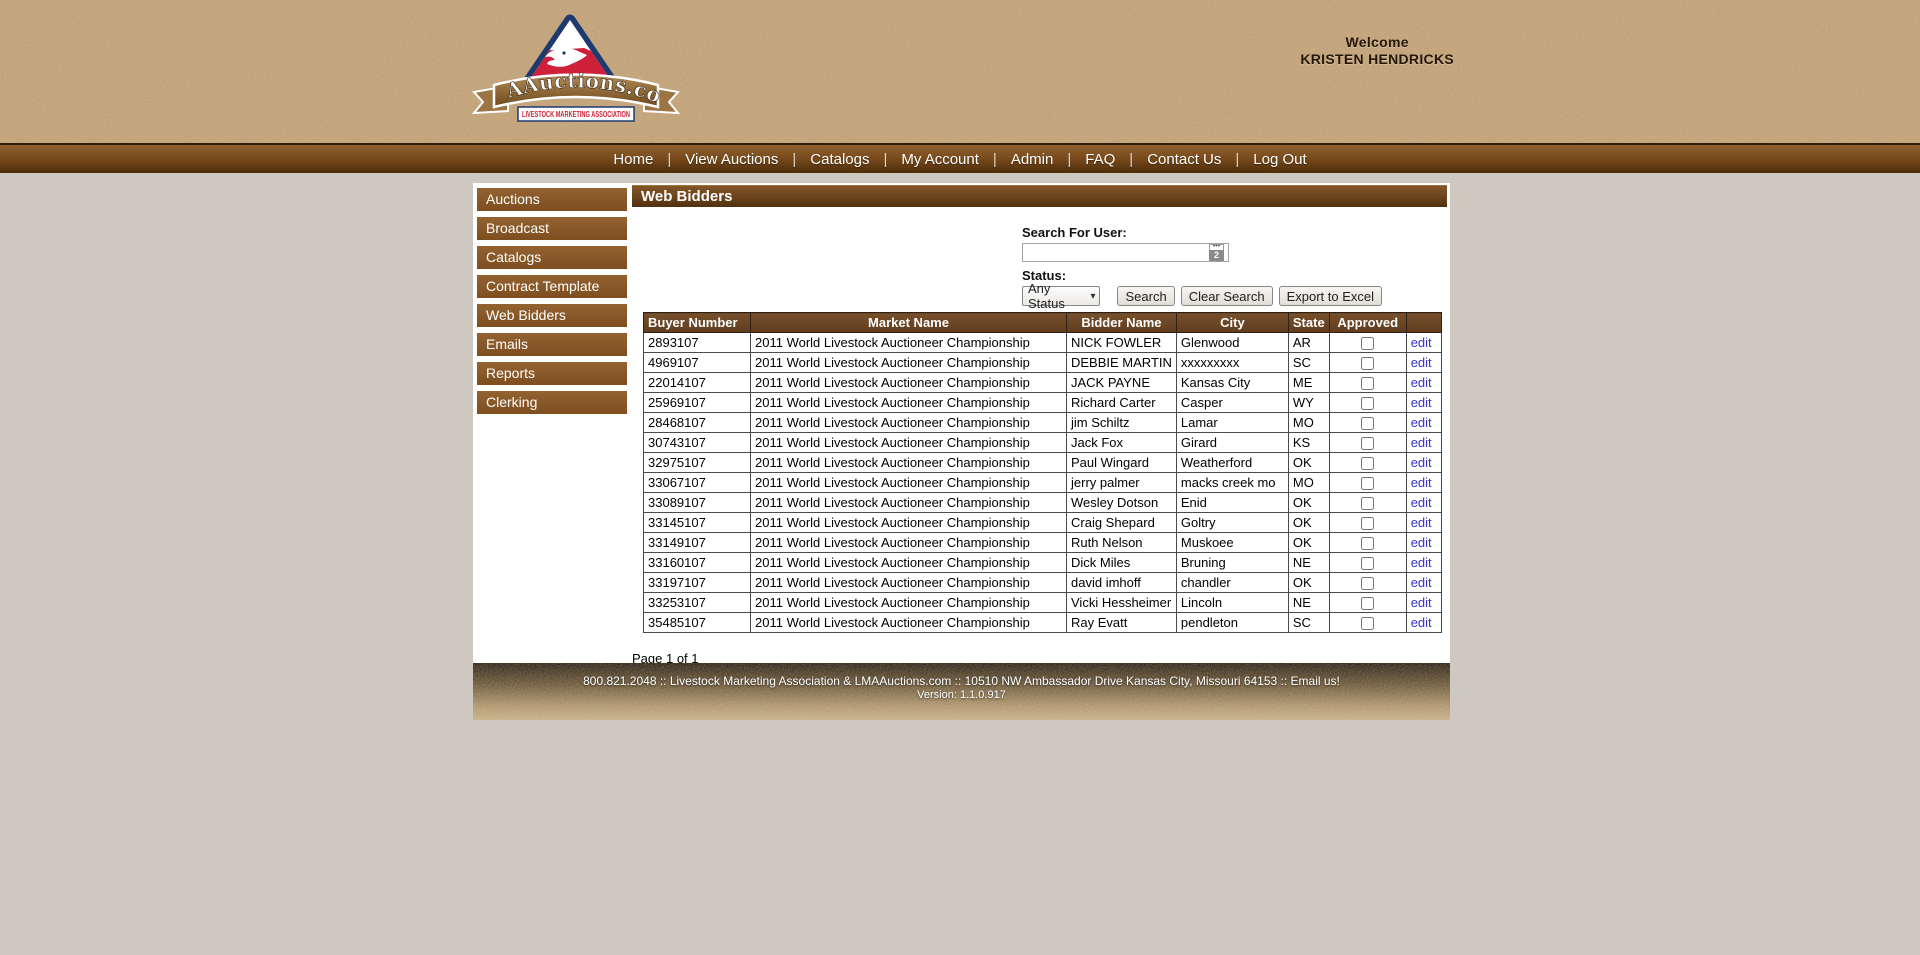 The image size is (1920, 955). I want to click on state-cell: ME, so click(1308, 382).